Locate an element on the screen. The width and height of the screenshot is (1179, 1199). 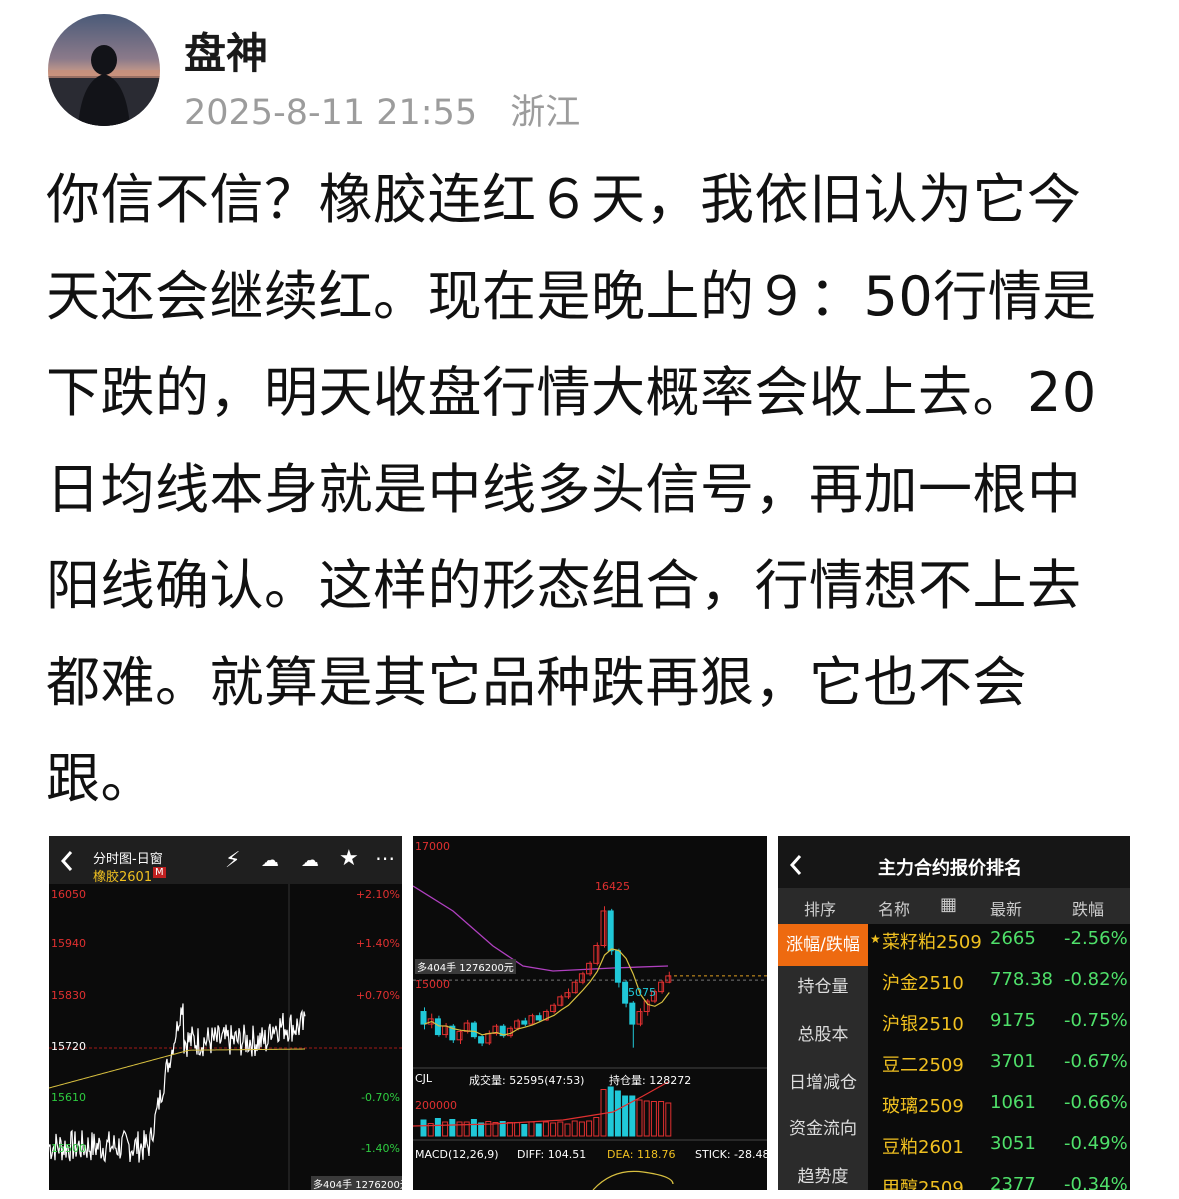
table-row: 沪银2510 9175 -0.75% is located at coordinates (1002, 1028).